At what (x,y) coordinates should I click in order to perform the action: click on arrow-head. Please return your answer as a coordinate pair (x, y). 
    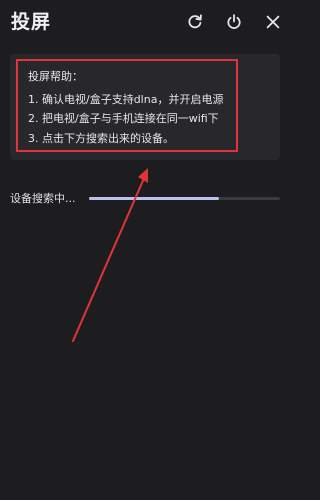
    Looking at the image, I should click on (143, 175).